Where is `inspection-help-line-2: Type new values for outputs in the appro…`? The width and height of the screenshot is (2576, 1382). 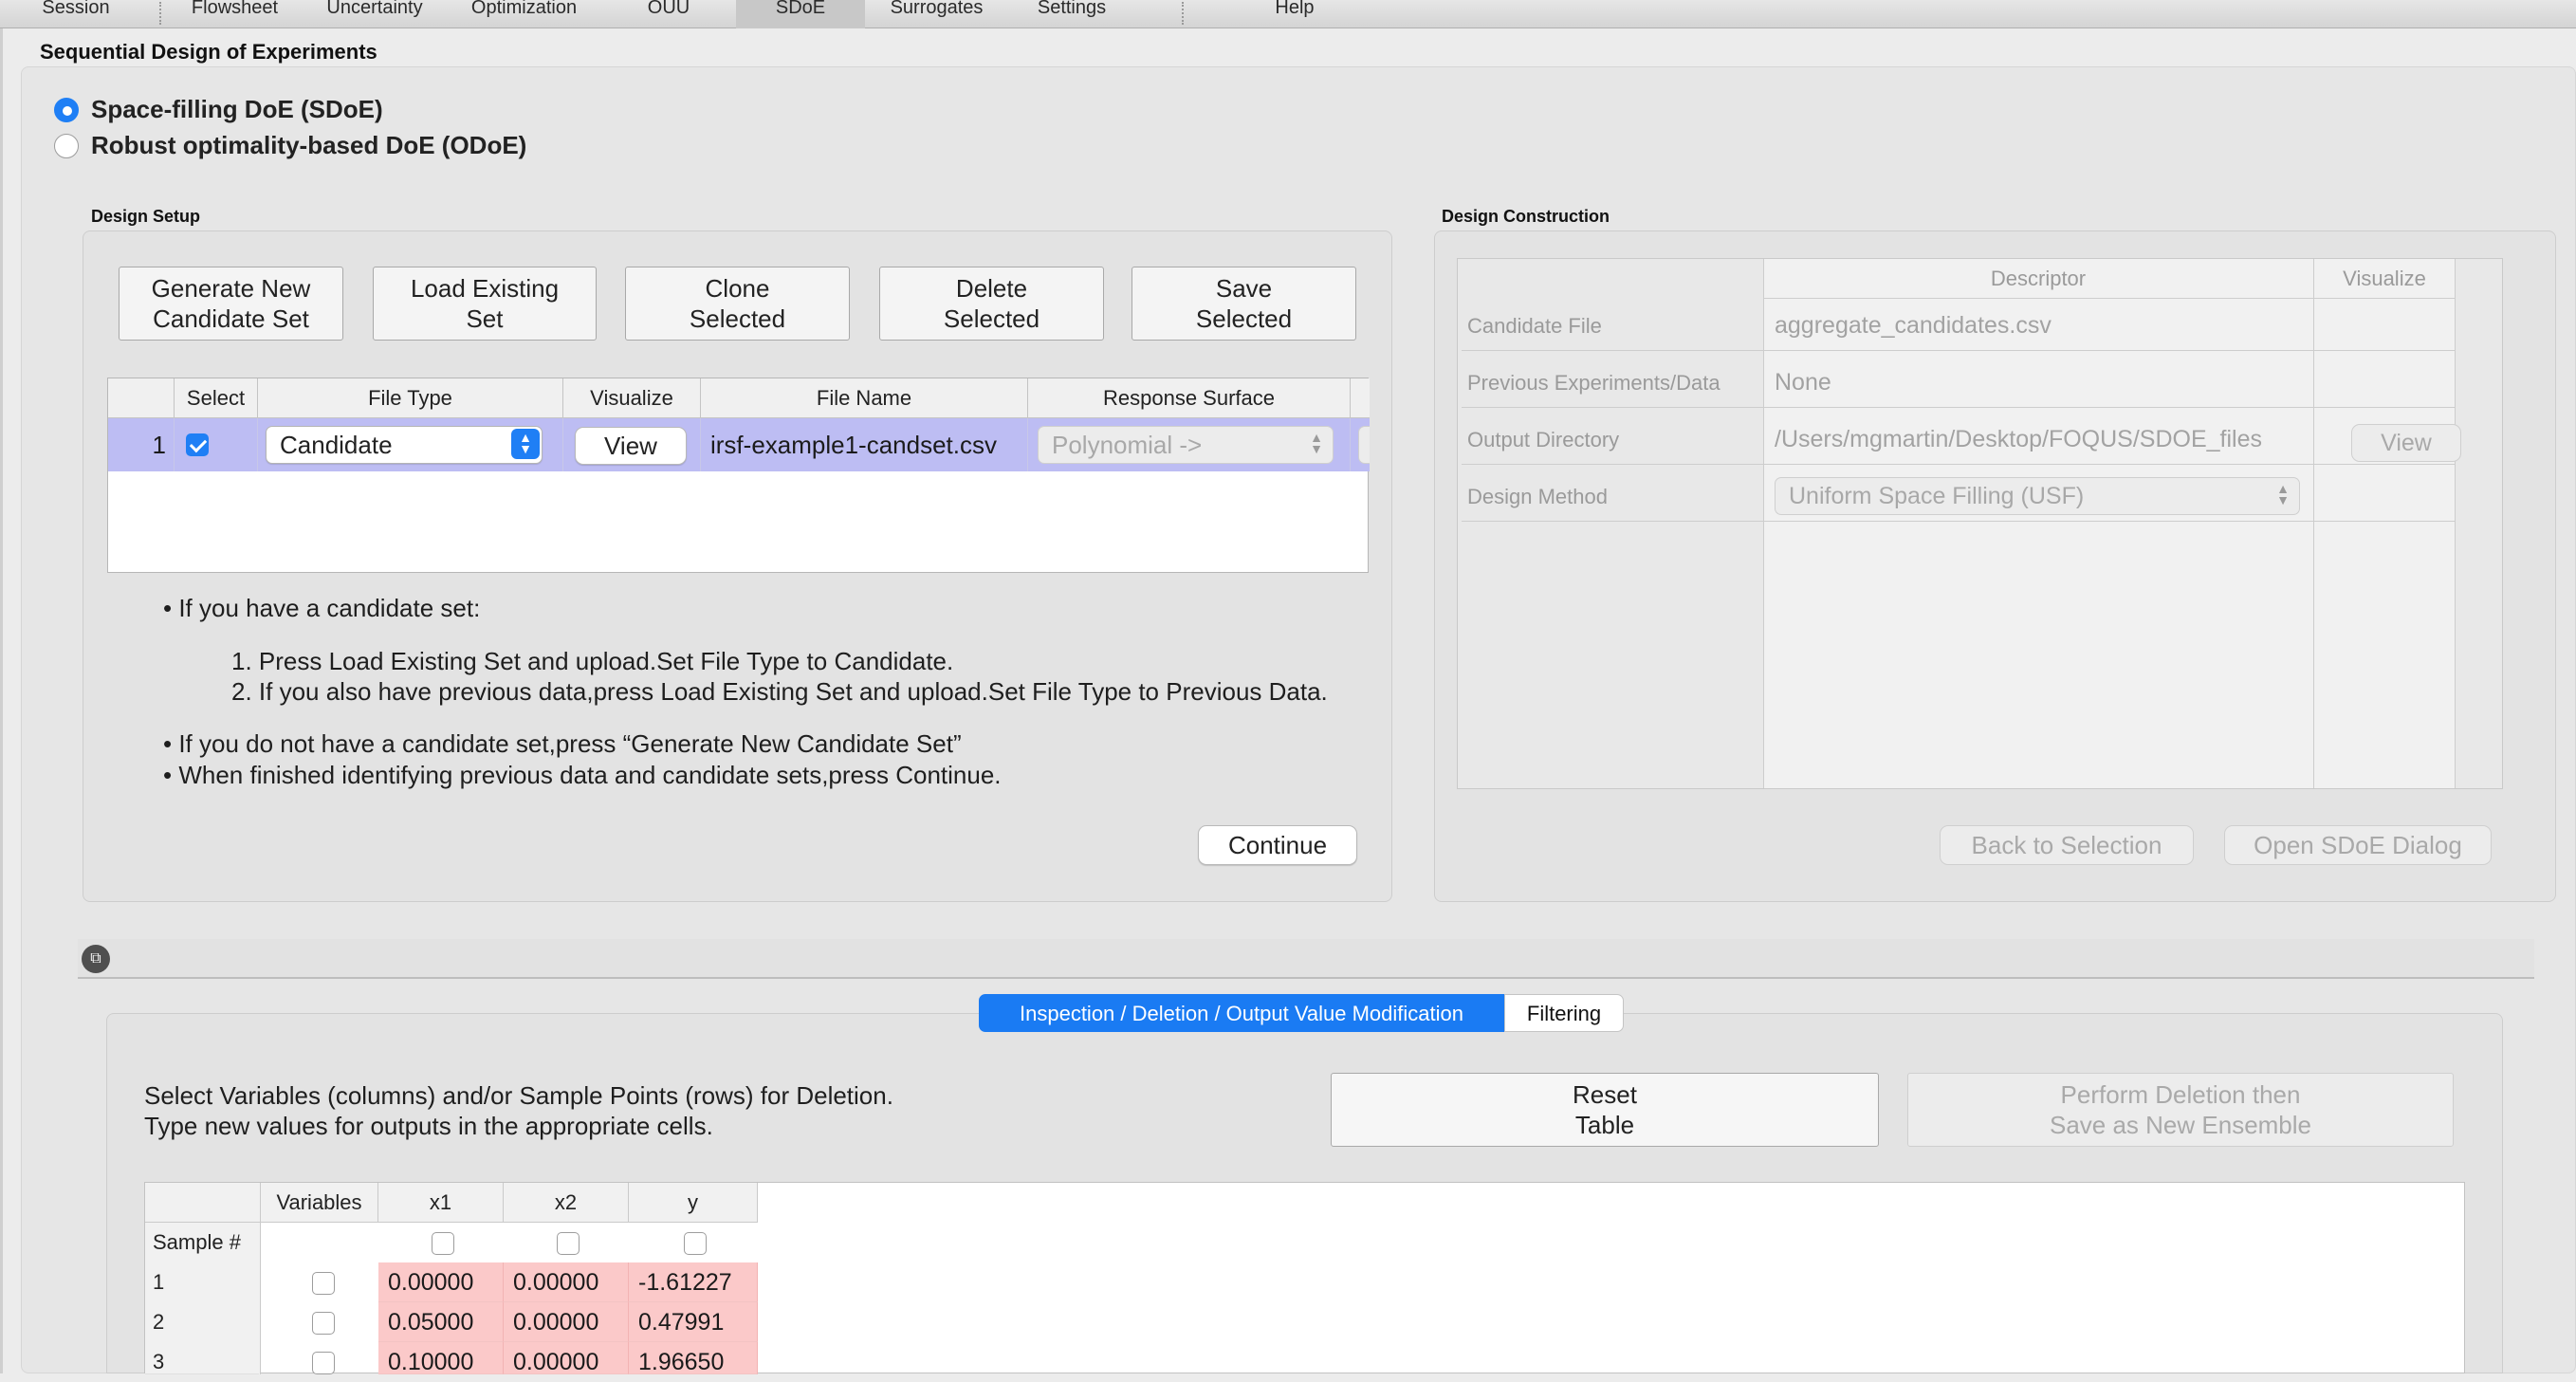
inspection-help-line-2: Type new values for outputs in the appro… is located at coordinates (428, 1126).